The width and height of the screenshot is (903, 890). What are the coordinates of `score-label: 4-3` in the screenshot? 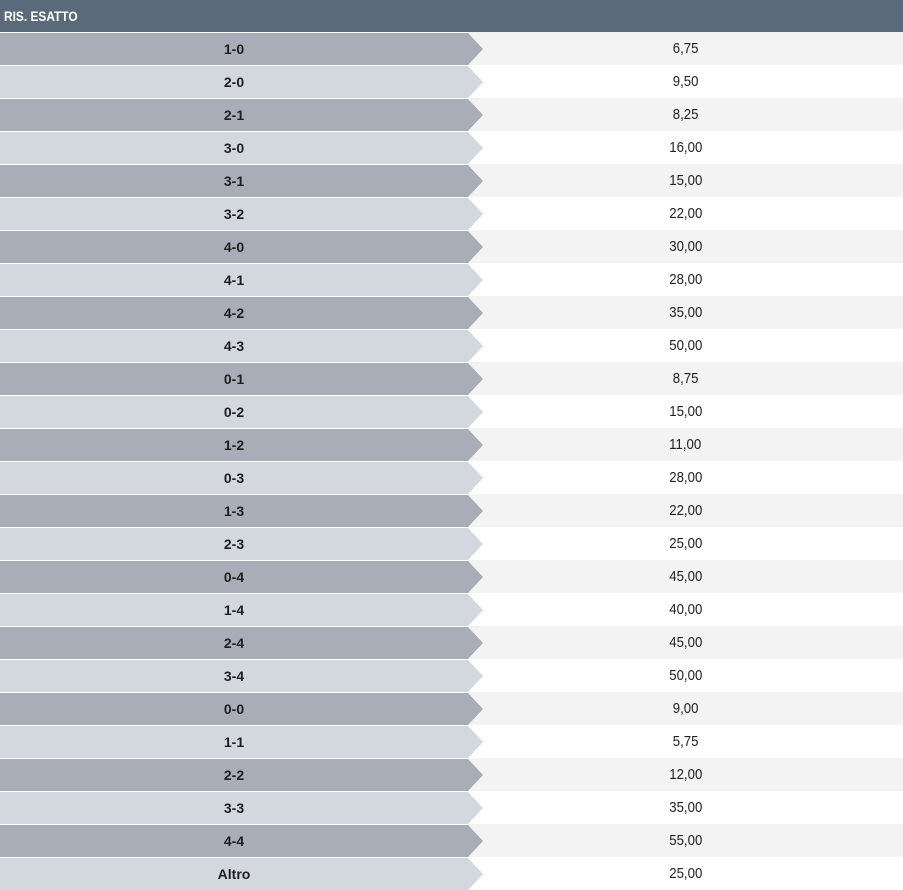 It's located at (241, 346).